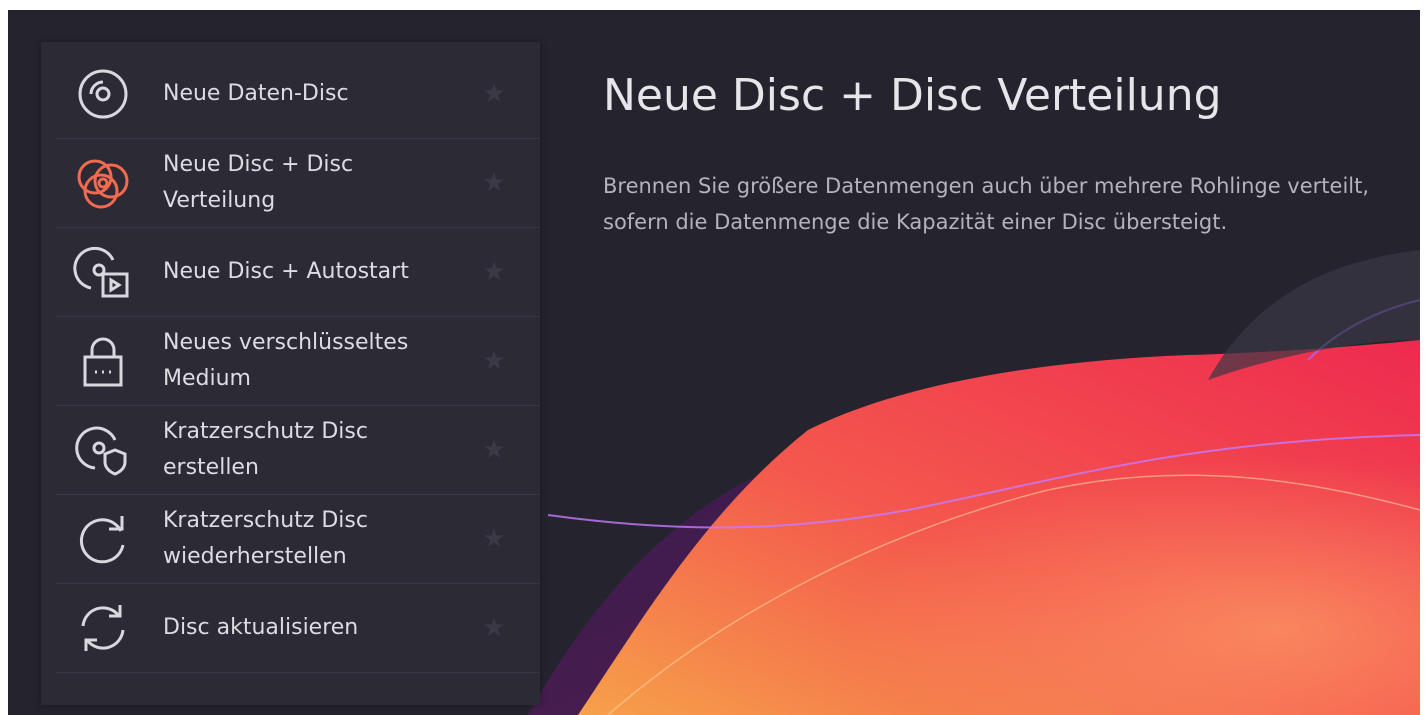  I want to click on list-item-scratch-protection-restore: Kratzerschutz Disc wiederherstellen ★, so click(298, 539).